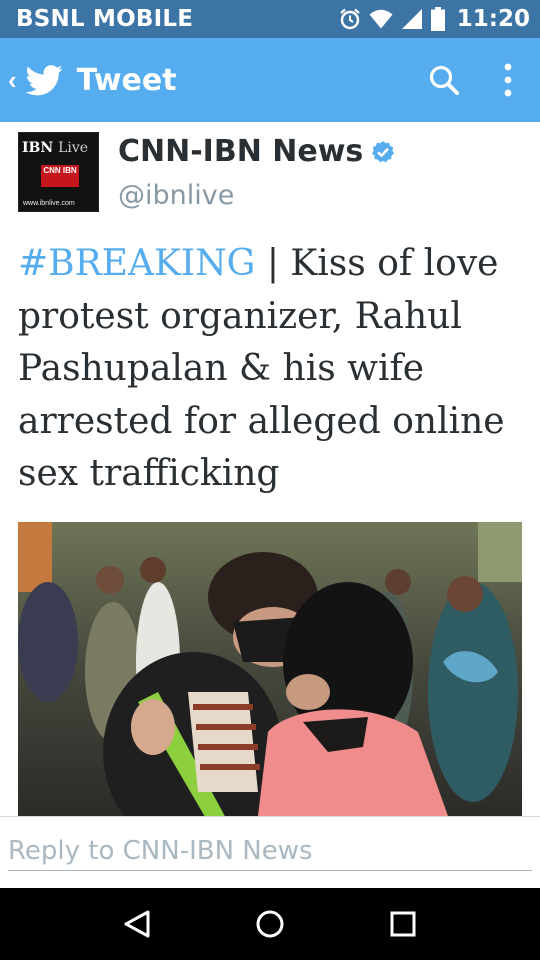 This screenshot has height=960, width=540. I want to click on search-button, so click(444, 80).